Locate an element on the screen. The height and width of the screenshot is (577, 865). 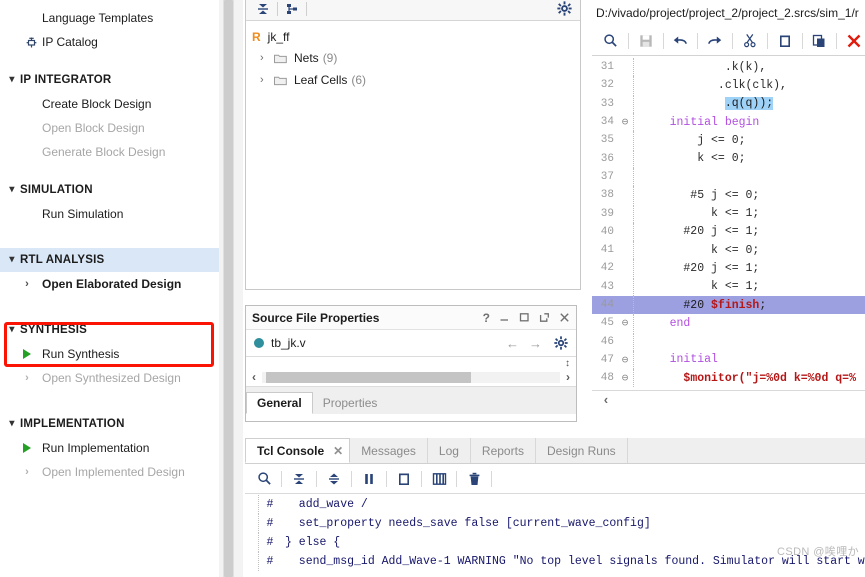
code-line: 34 ⊖ initial begin is located at coordinates (728, 122).